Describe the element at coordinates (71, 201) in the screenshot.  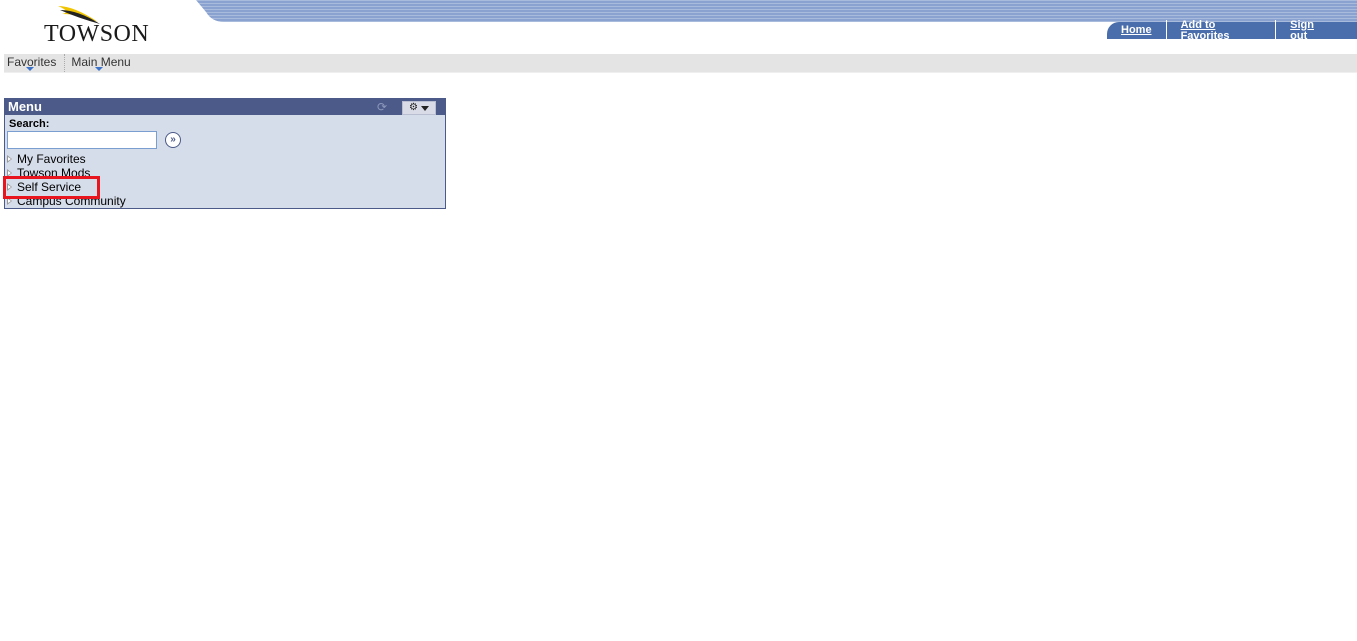
I see `menu-item-label: Campus Community` at that location.